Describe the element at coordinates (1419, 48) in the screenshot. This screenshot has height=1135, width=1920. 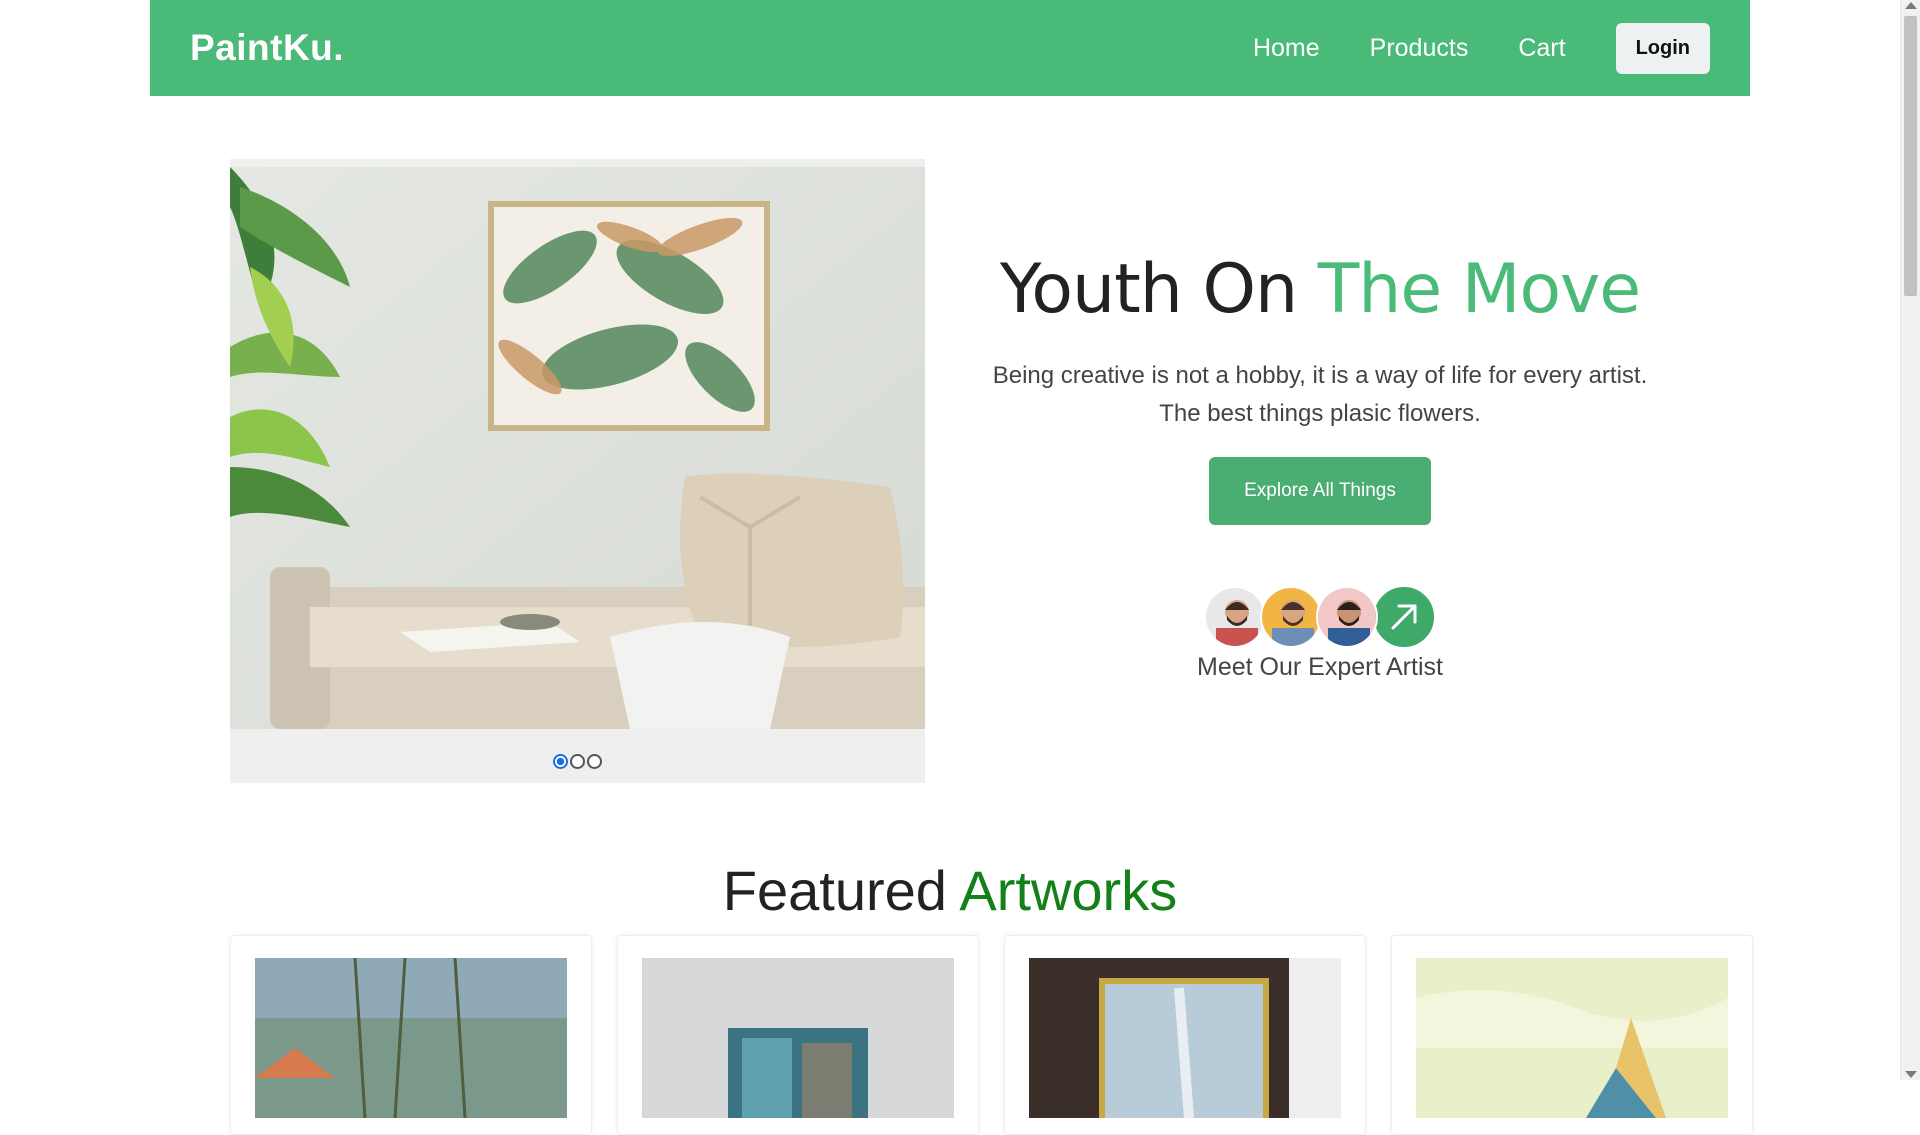
I see `nav-link-products: Products` at that location.